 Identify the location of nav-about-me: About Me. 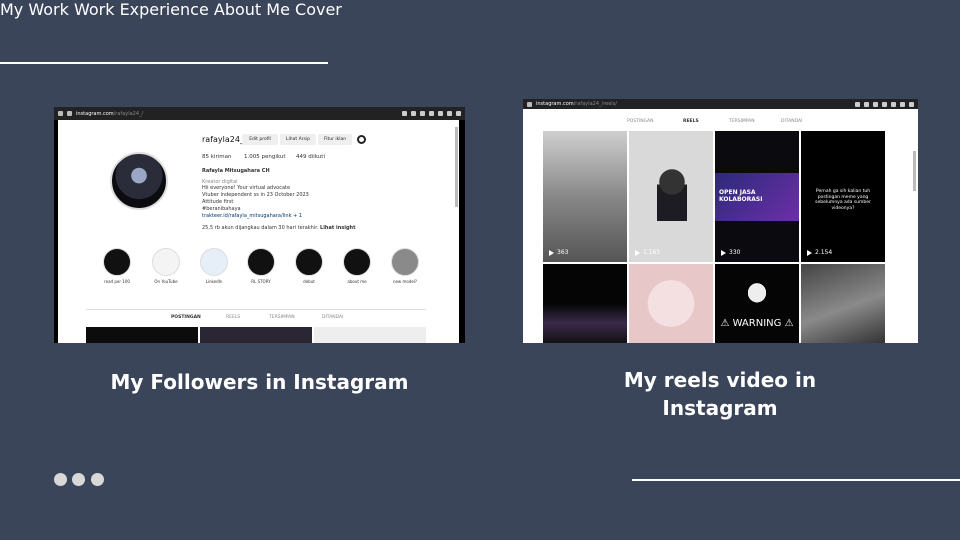
(252, 9).